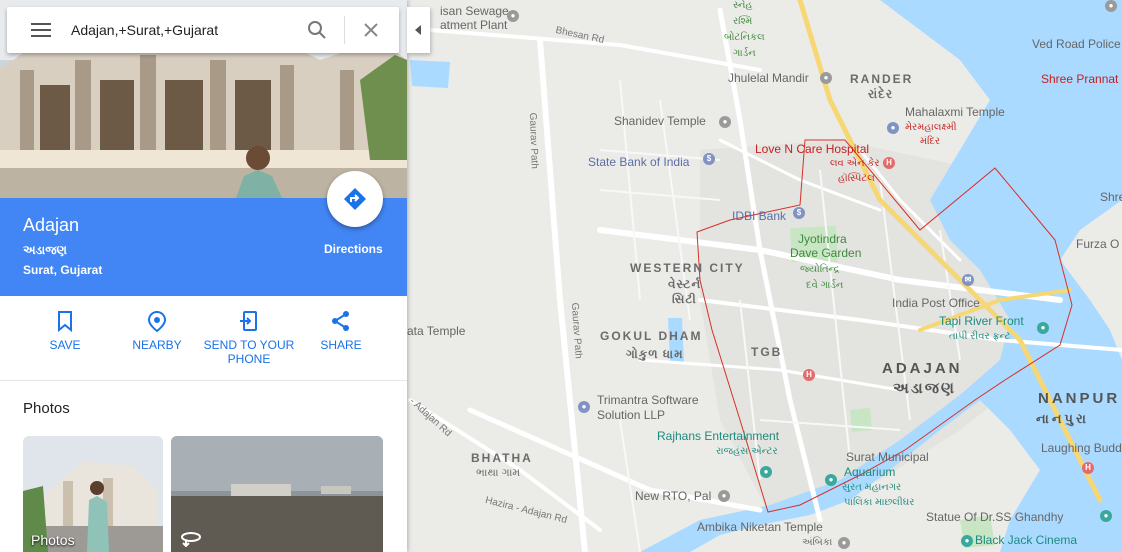  I want to click on poi-aquarium-gu2: પાલિકા માછલીઘર, so click(879, 502).